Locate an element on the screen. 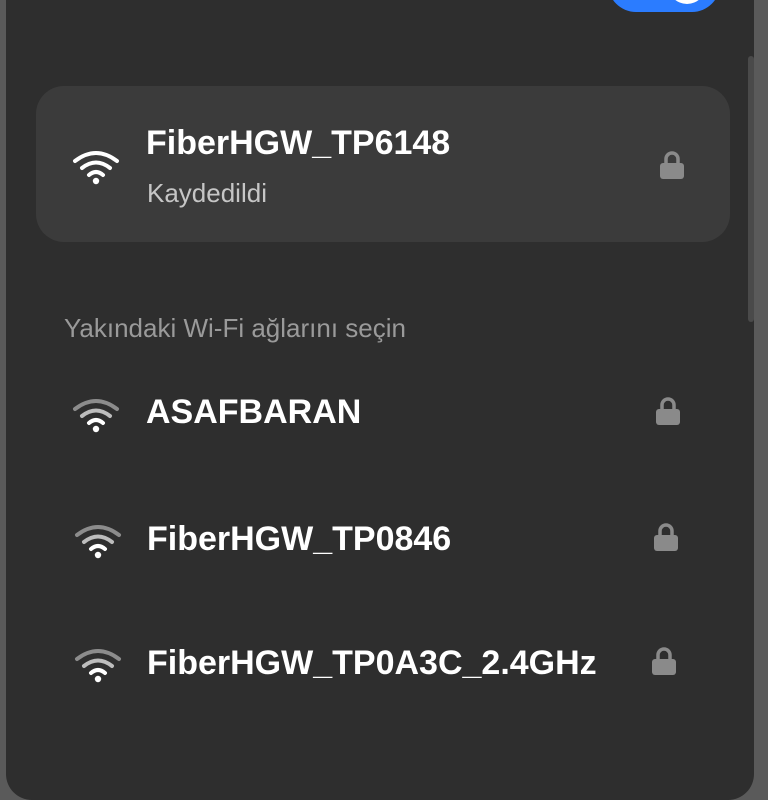 The width and height of the screenshot is (768, 800). network-name: FiberHGW_TP0846 is located at coordinates (299, 539).